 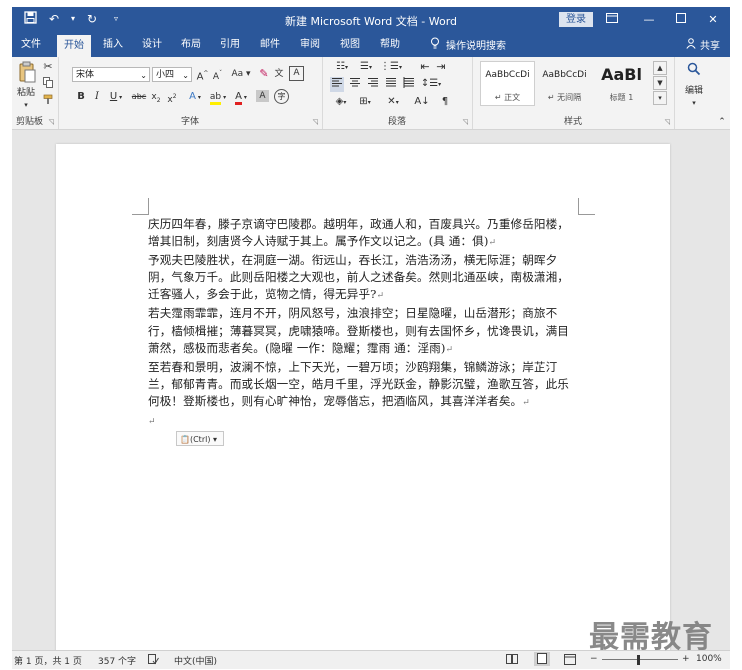 What do you see at coordinates (468, 44) in the screenshot?
I see `tell-me-box: 操作说明搜索` at bounding box center [468, 44].